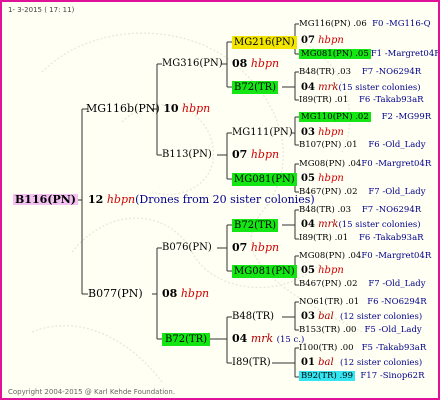  Describe the element at coordinates (225, 199) in the screenshot. I see `root-note: (Drones from 20 sister colonies)` at that location.